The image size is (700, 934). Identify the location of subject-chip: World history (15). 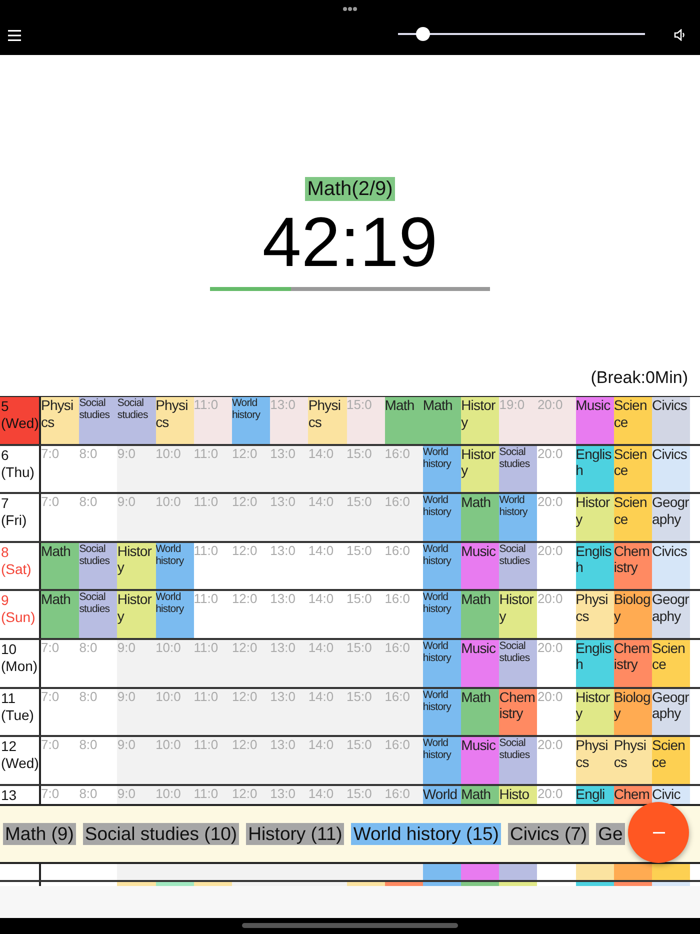
(426, 834).